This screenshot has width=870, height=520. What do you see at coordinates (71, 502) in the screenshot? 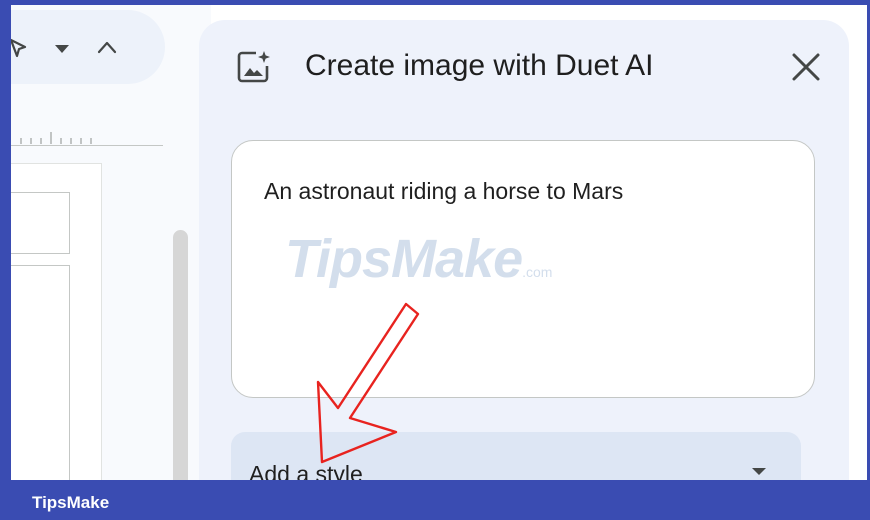
I see `brand-label: TipsMake` at bounding box center [71, 502].